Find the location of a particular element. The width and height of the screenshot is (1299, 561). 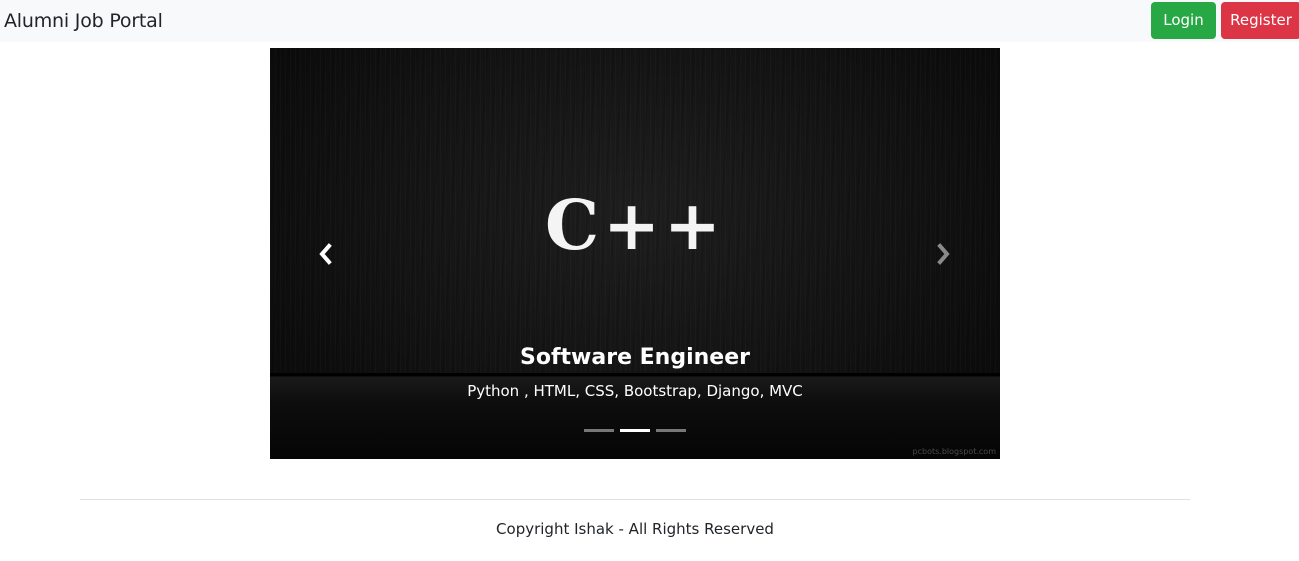

footer-divider is located at coordinates (635, 499).